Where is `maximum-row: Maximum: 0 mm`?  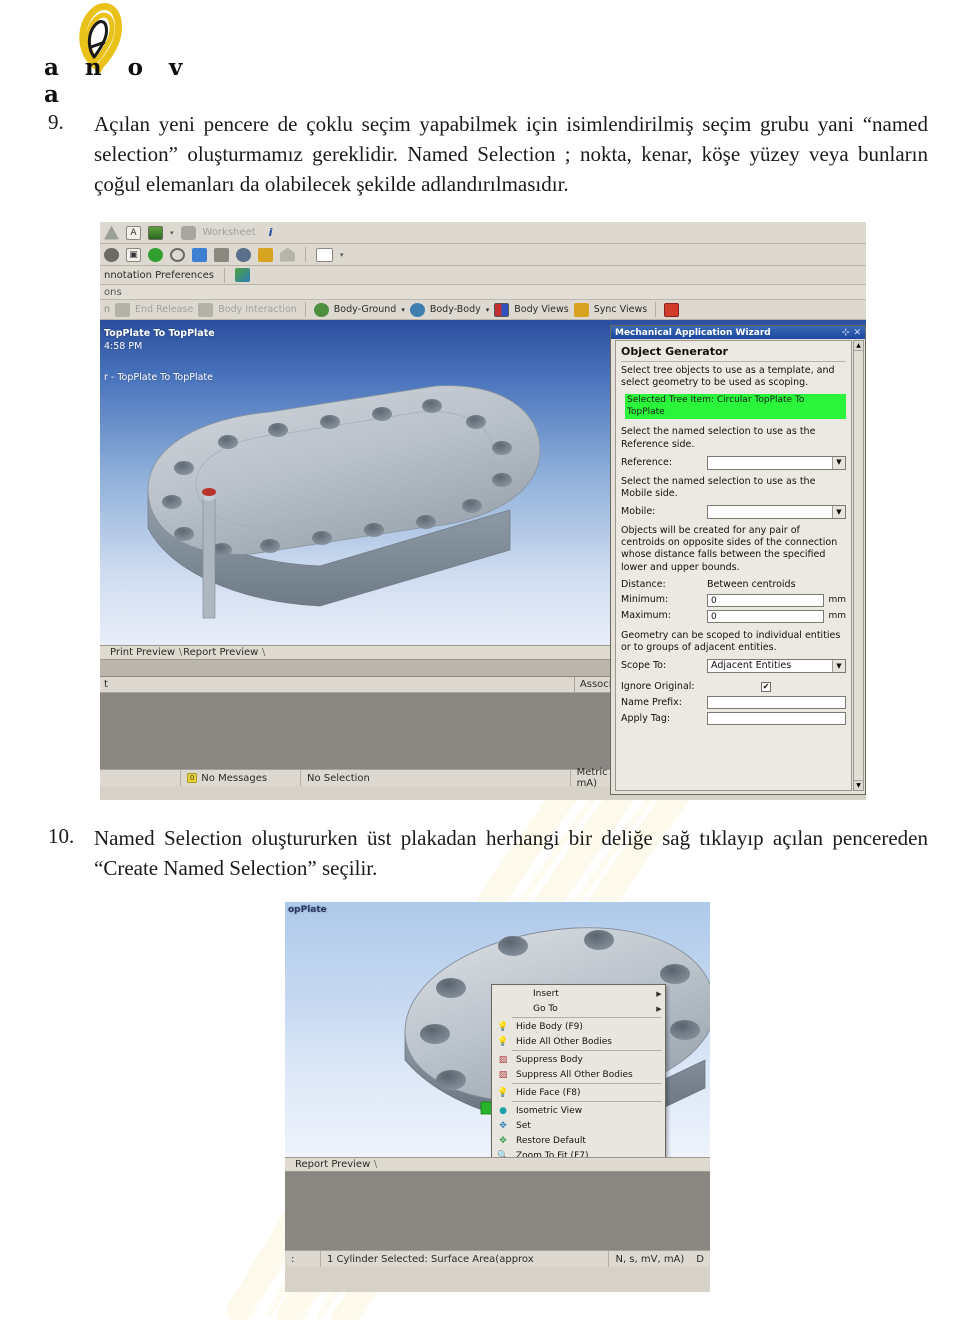 maximum-row: Maximum: 0 mm is located at coordinates (733, 616).